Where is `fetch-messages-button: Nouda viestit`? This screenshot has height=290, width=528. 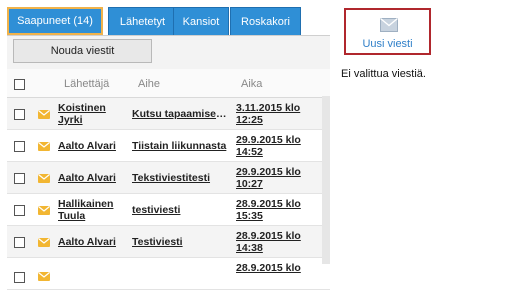
fetch-messages-button: Nouda viestit is located at coordinates (82, 51).